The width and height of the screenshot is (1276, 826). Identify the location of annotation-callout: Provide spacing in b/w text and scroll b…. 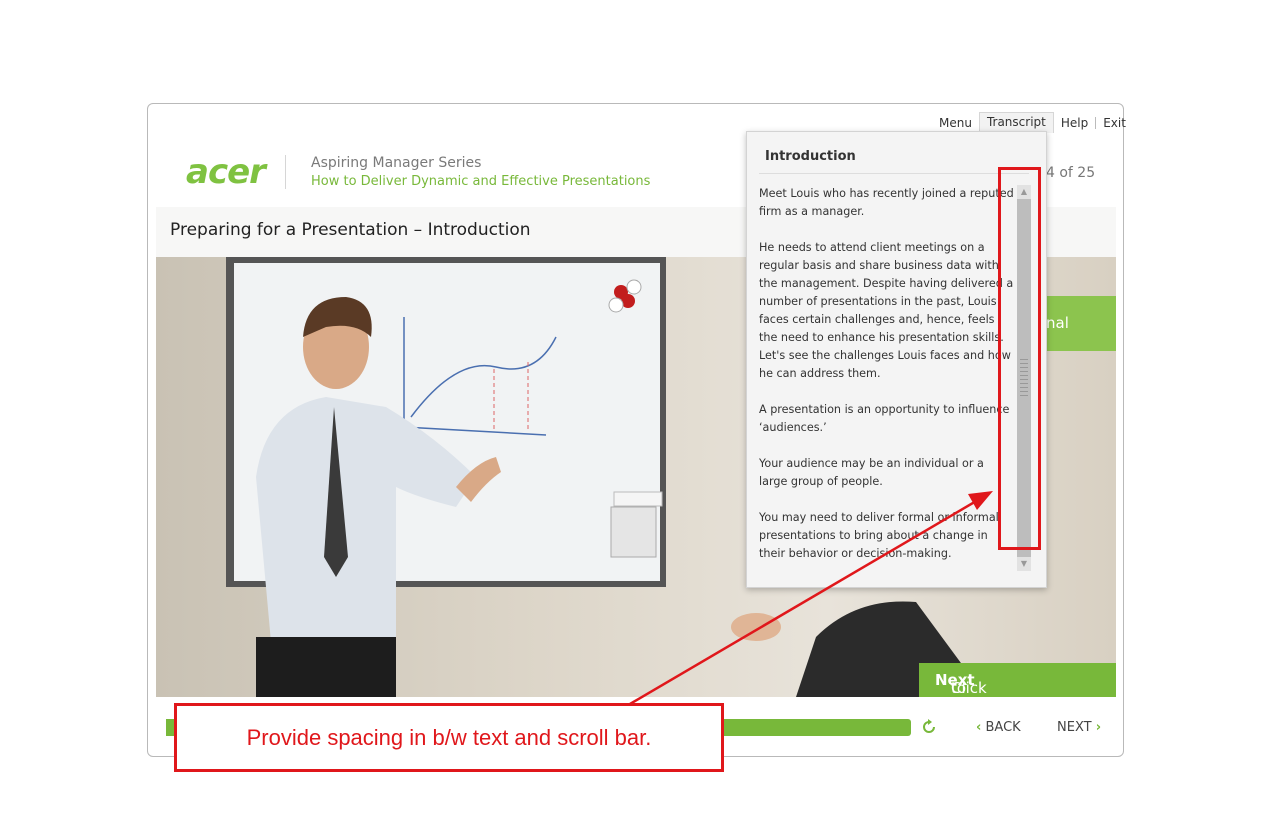
(449, 737).